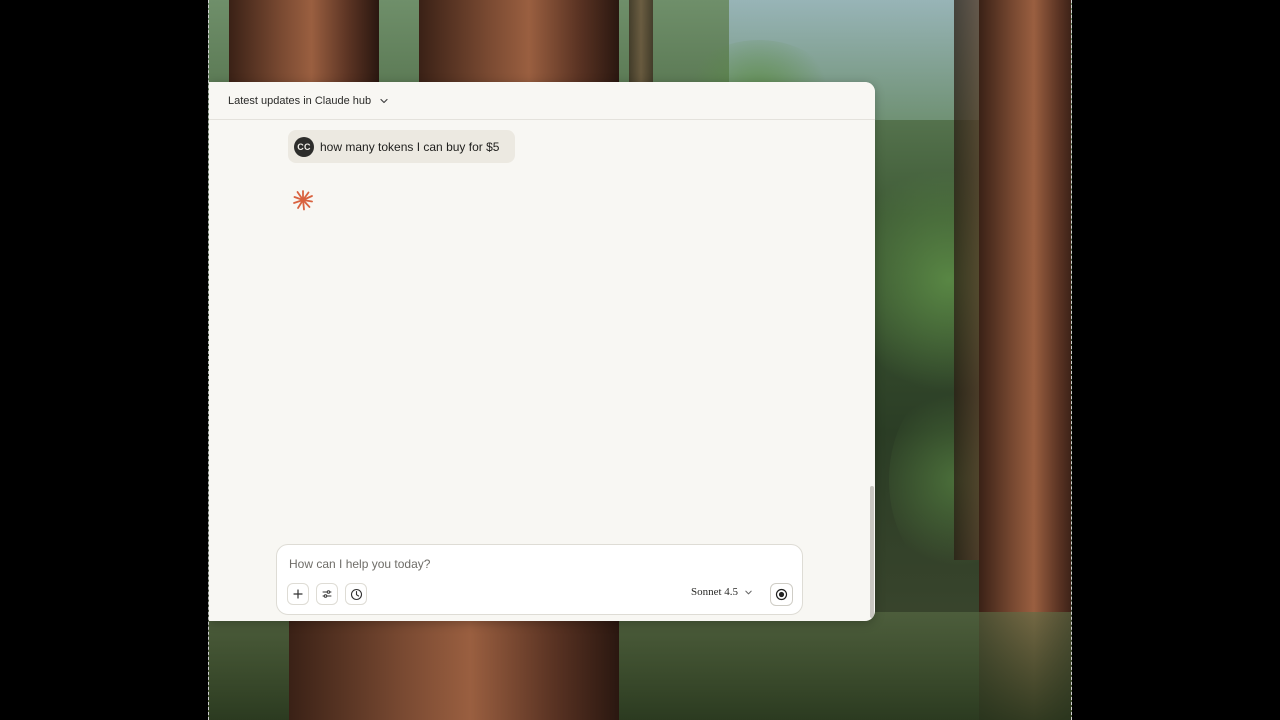 Image resolution: width=1280 pixels, height=720 pixels. I want to click on add-attachment-button, so click(298, 594).